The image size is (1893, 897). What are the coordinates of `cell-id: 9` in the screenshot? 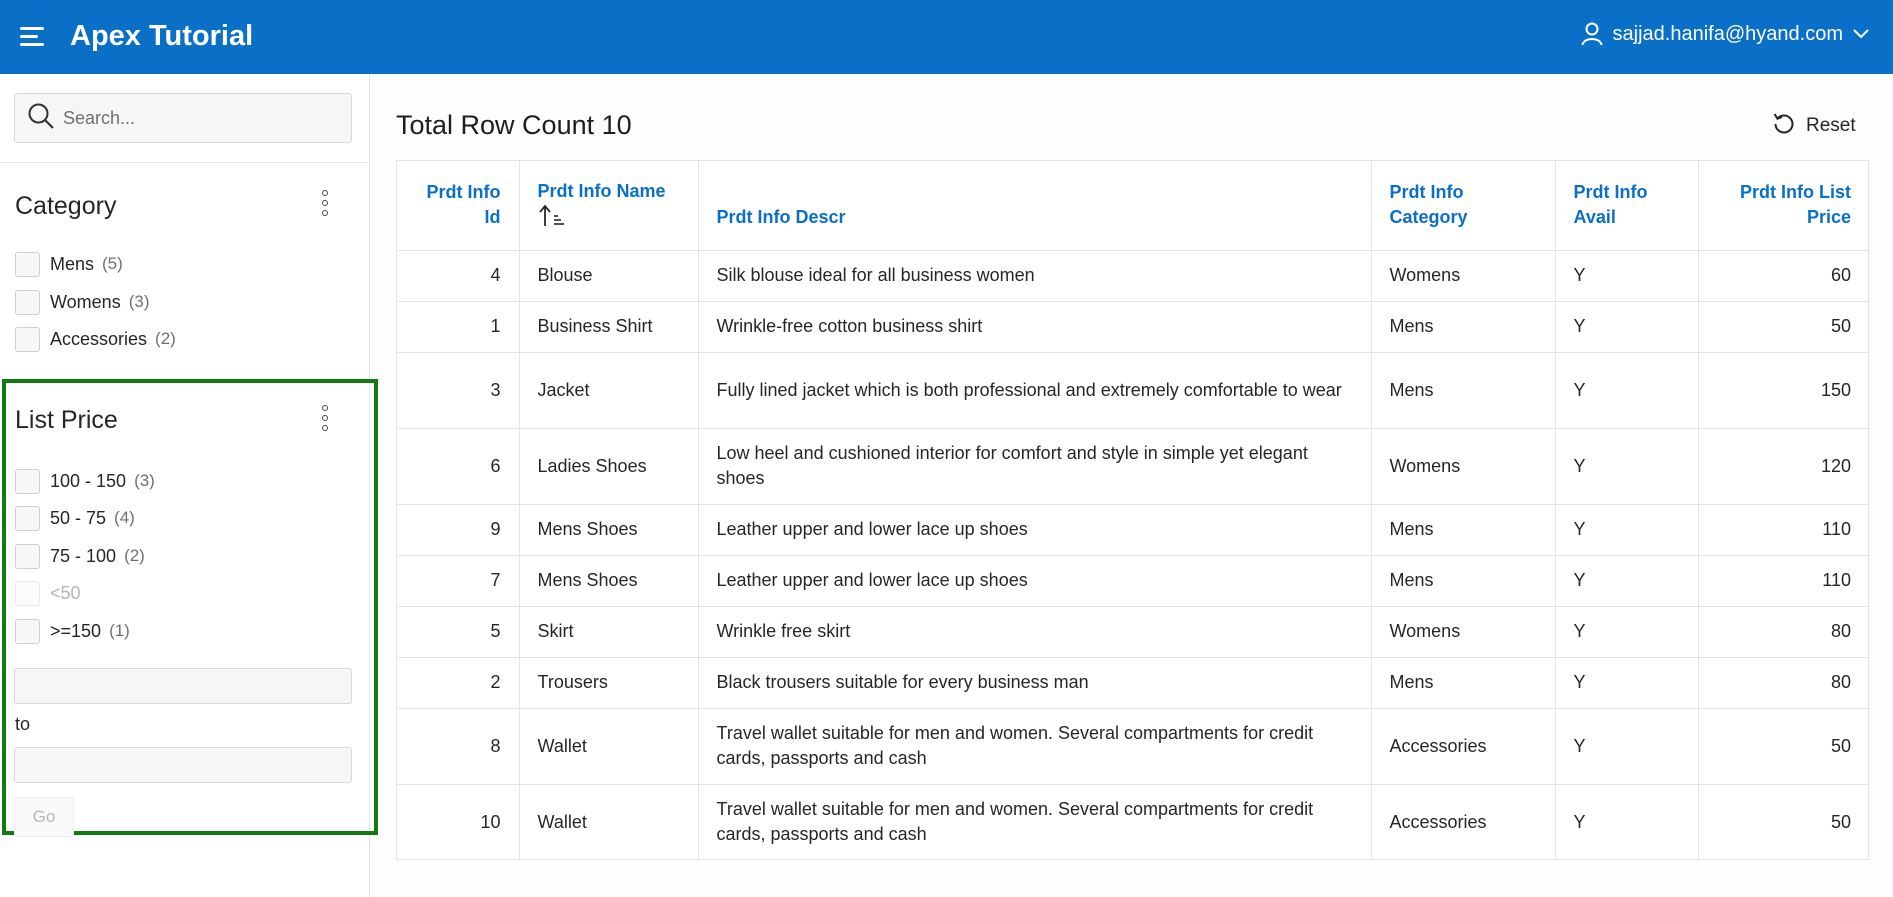 It's located at (458, 530).